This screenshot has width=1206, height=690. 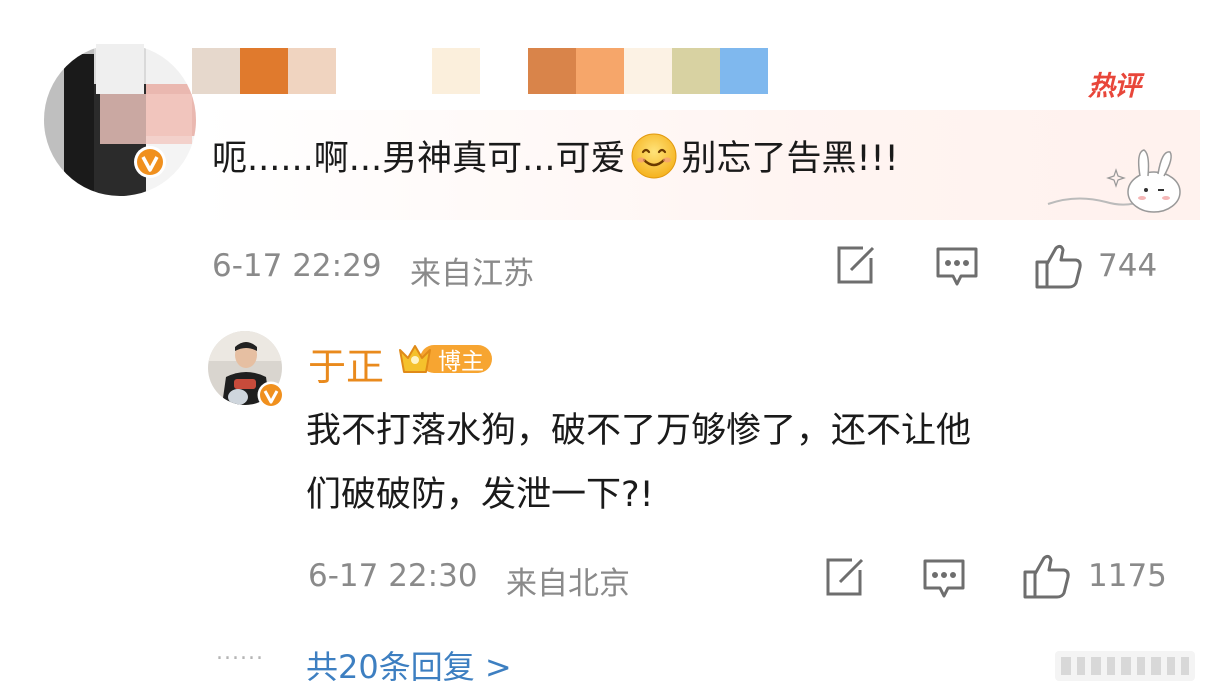 What do you see at coordinates (297, 266) in the screenshot?
I see `comment-time: 6-17 22:29` at bounding box center [297, 266].